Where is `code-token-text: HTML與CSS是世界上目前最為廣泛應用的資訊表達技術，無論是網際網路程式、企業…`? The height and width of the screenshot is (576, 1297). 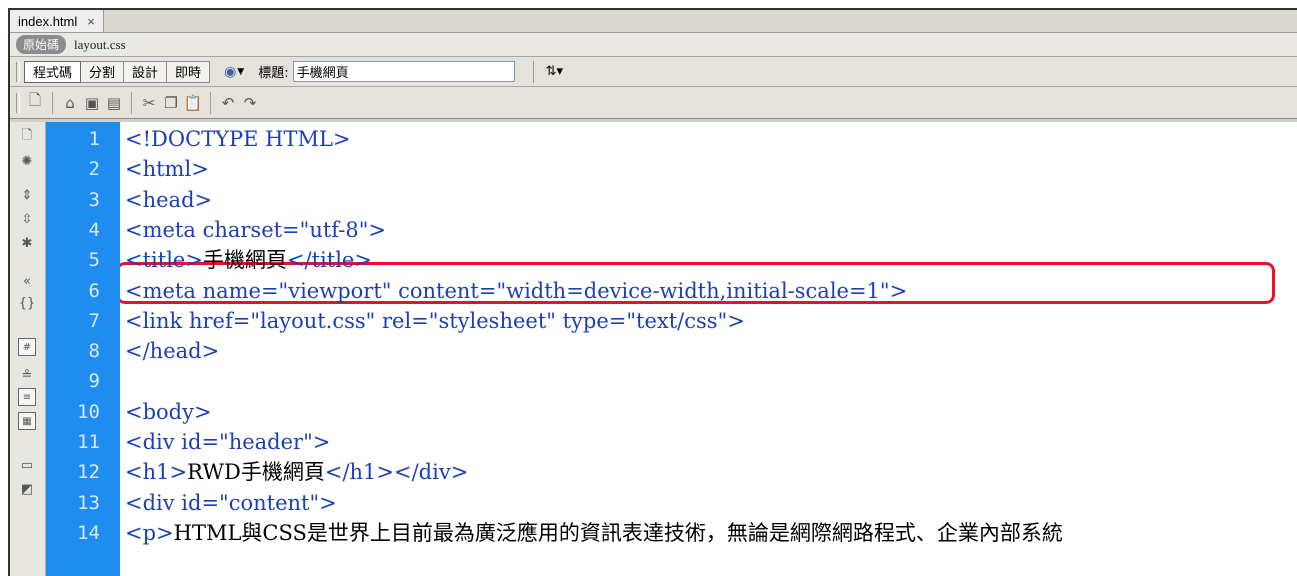 code-token-text: HTML與CSS是世界上目前最為廣泛應用的資訊表達技術，無論是網際網路程式、企業… is located at coordinates (618, 532).